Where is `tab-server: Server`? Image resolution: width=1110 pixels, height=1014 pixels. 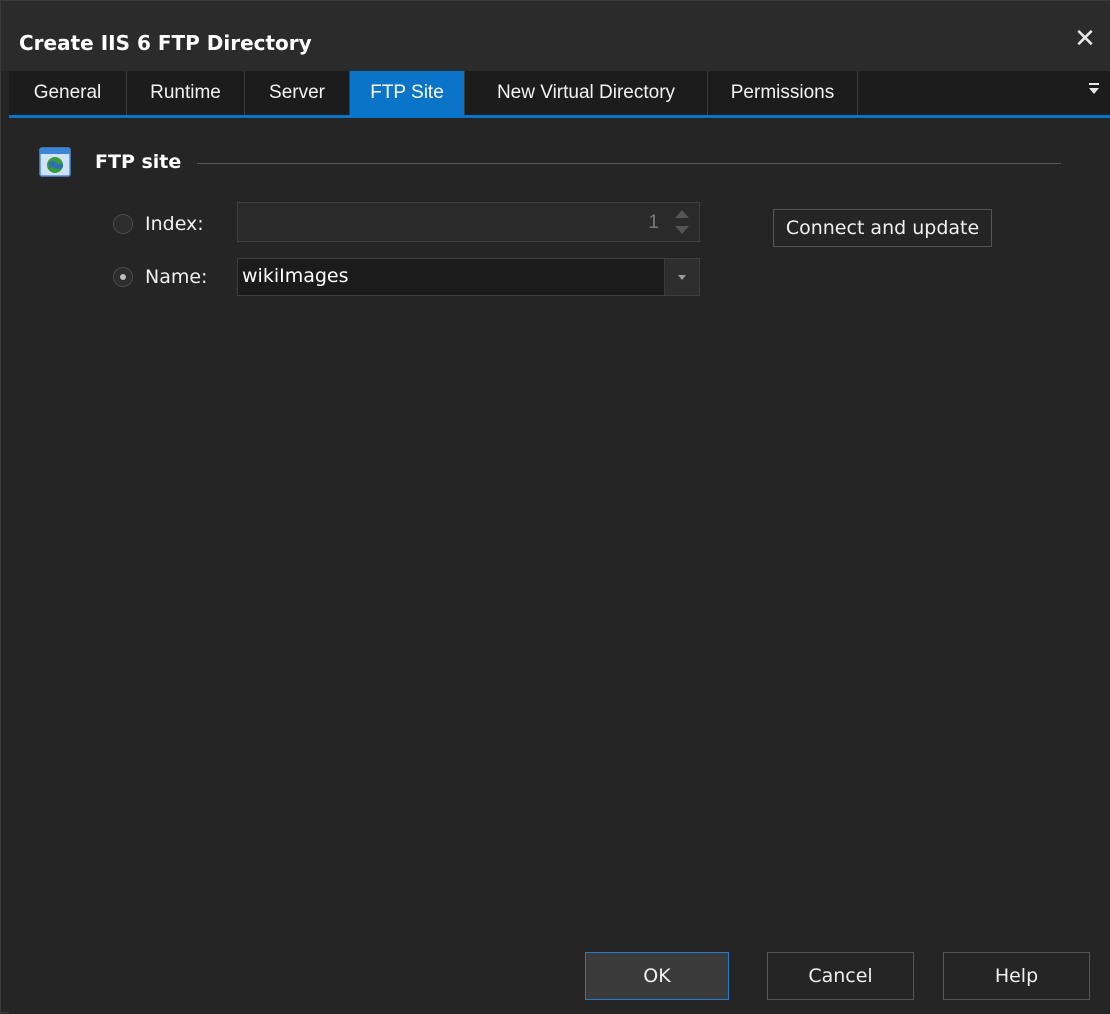 tab-server: Server is located at coordinates (297, 93).